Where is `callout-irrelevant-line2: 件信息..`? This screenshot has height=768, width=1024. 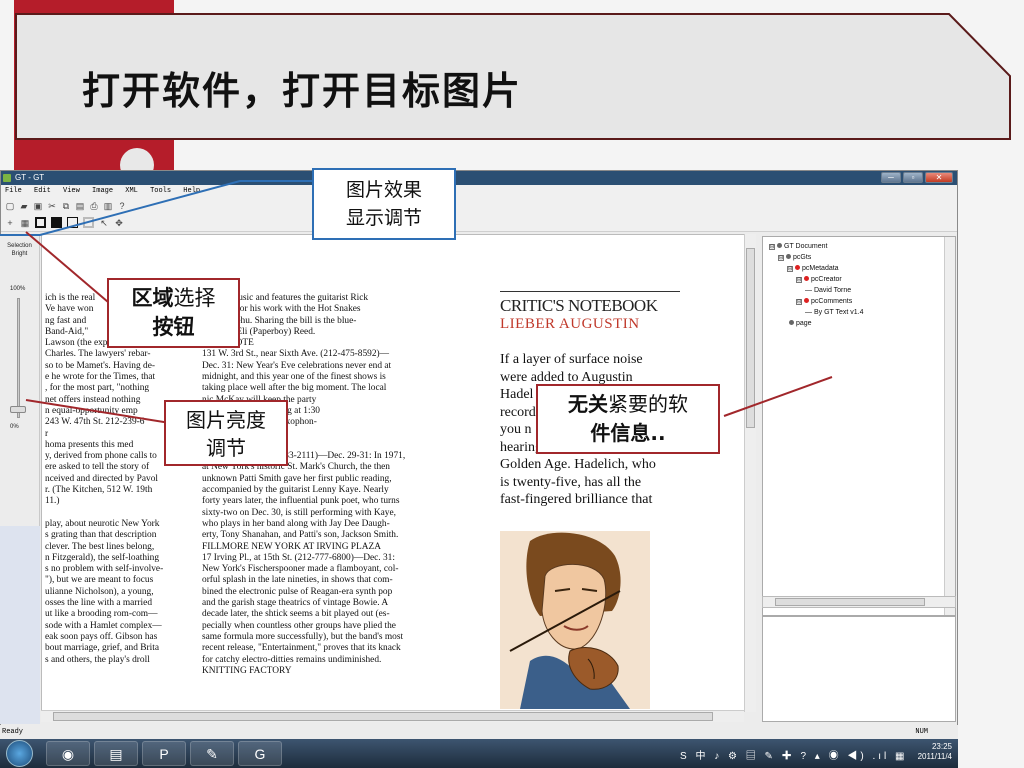 callout-irrelevant-line2: 件信息.. is located at coordinates (628, 433).